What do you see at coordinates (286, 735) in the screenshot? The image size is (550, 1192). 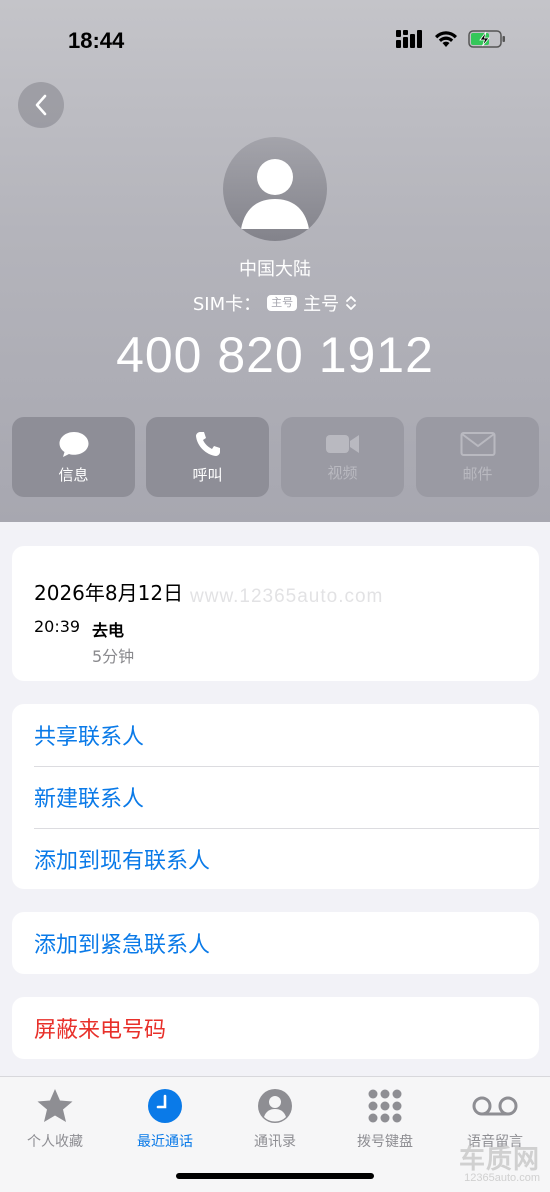 I see `share-contact-button: 共享联系人` at bounding box center [286, 735].